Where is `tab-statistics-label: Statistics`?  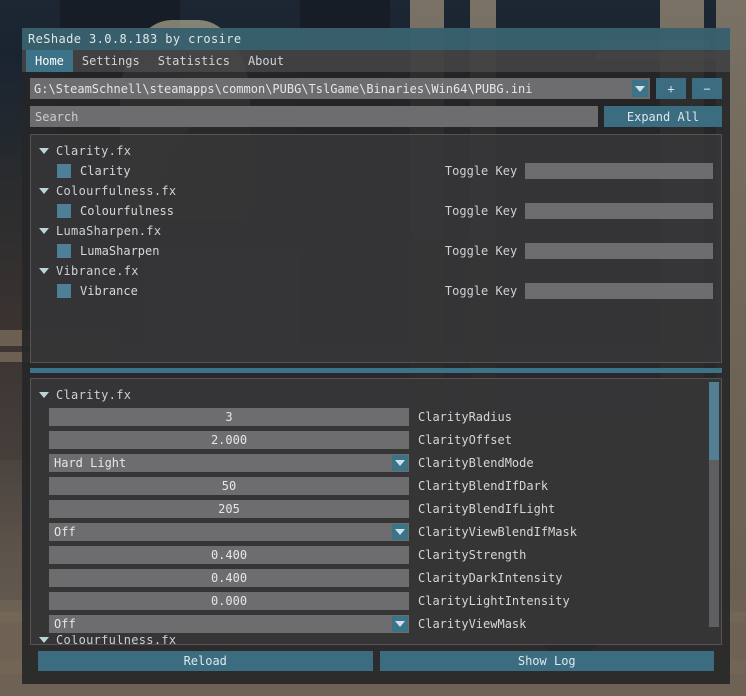
tab-statistics-label: Statistics is located at coordinates (193, 61).